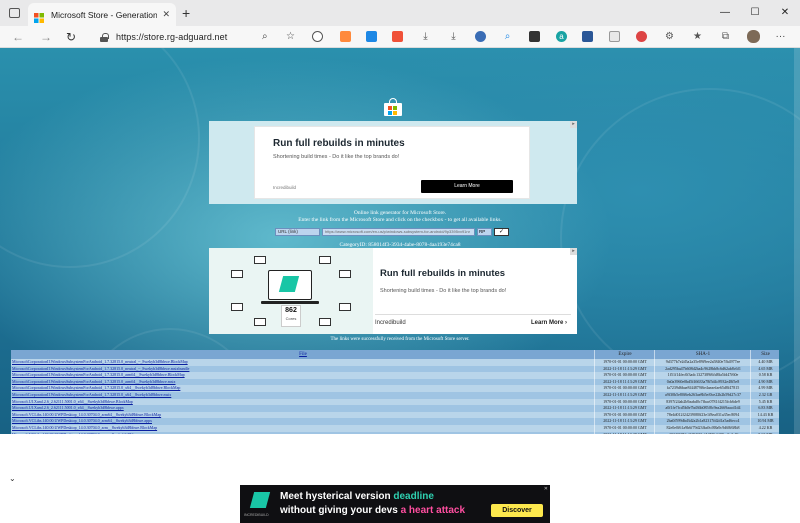  What do you see at coordinates (703, 382) in the screenshot?
I see `sha1-cell: 0a0a3960e0bd5f46633a78f5d4c8932e48f5e8` at bounding box center [703, 382].